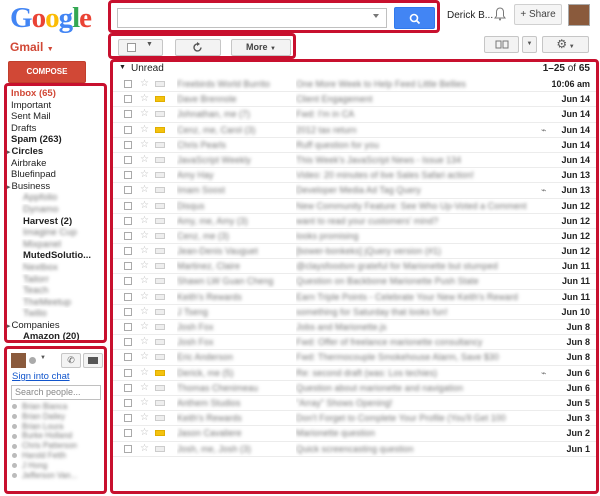 This screenshot has height=496, width=600. Describe the element at coordinates (51, 18) in the screenshot. I see `google-logo: Google` at that location.